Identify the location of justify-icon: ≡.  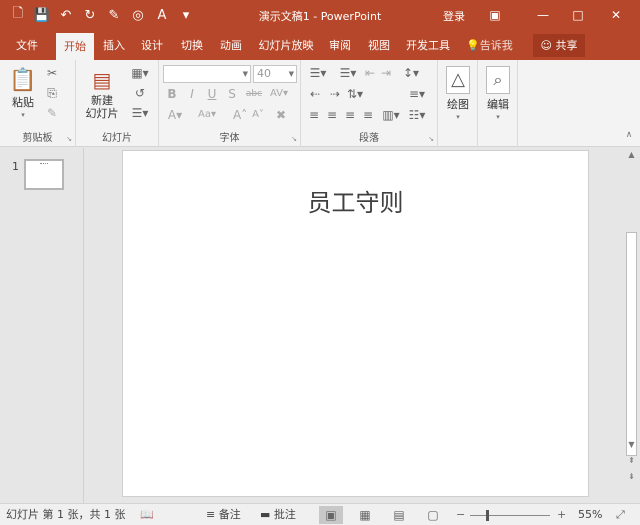
(368, 115).